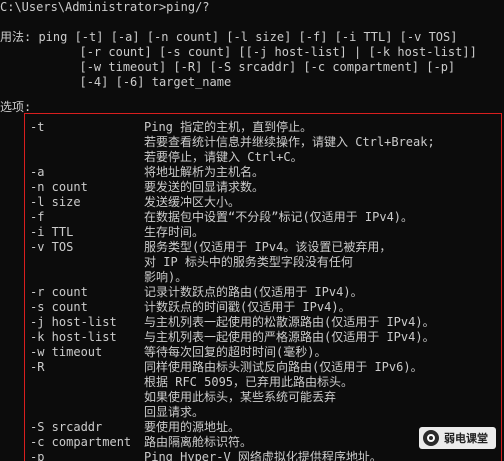 The image size is (504, 461). Describe the element at coordinates (174, 232) in the screenshot. I see `option-description: 生存时间。` at that location.